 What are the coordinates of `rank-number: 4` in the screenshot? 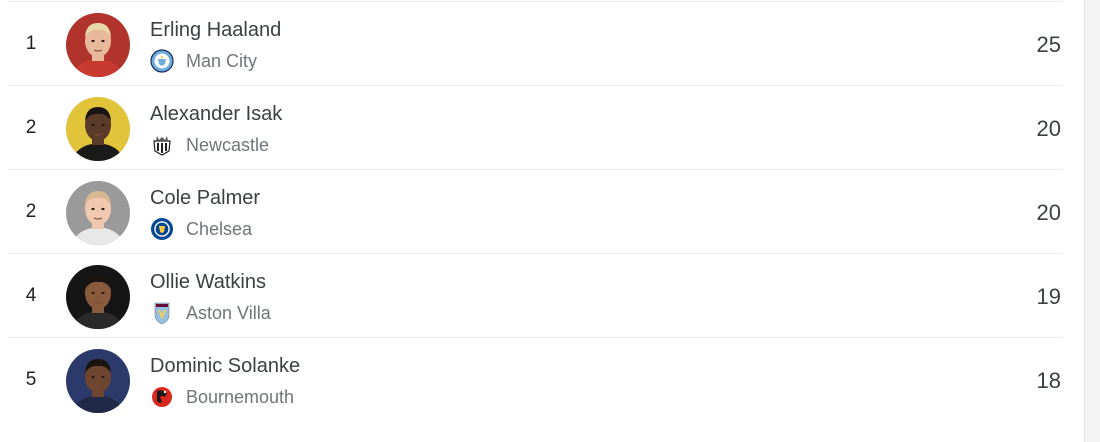 It's located at (31, 295).